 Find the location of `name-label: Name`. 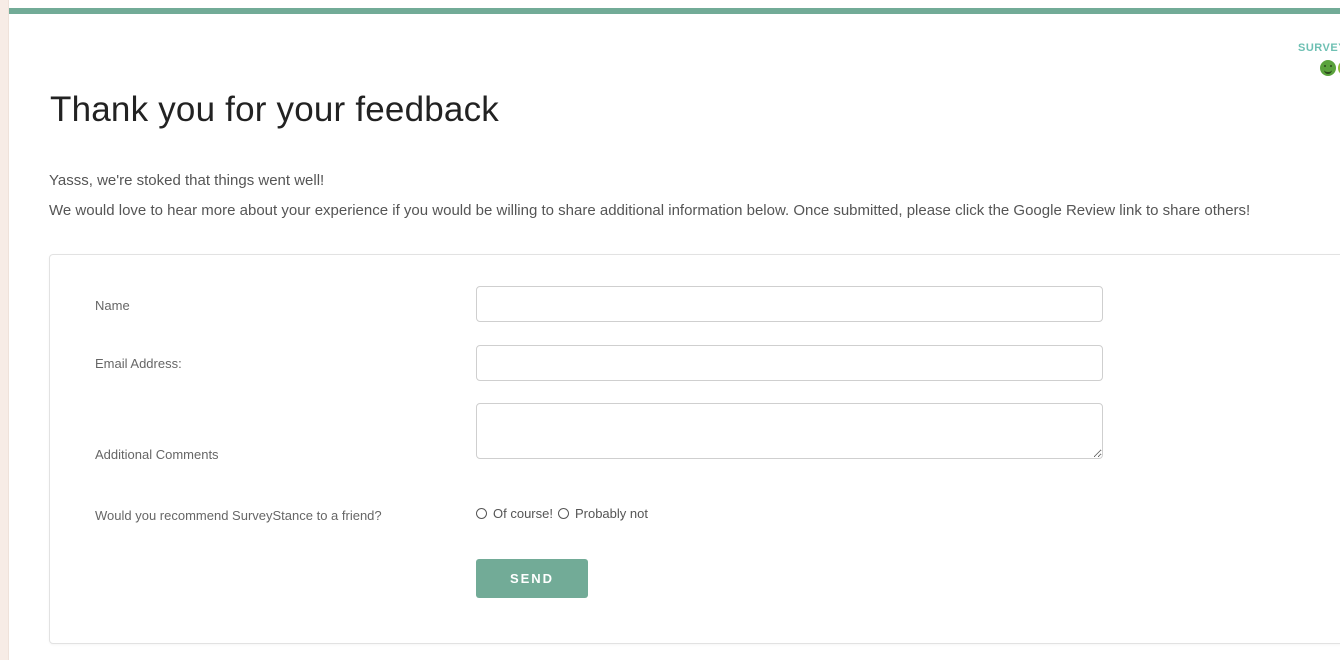

name-label: Name is located at coordinates (112, 305).